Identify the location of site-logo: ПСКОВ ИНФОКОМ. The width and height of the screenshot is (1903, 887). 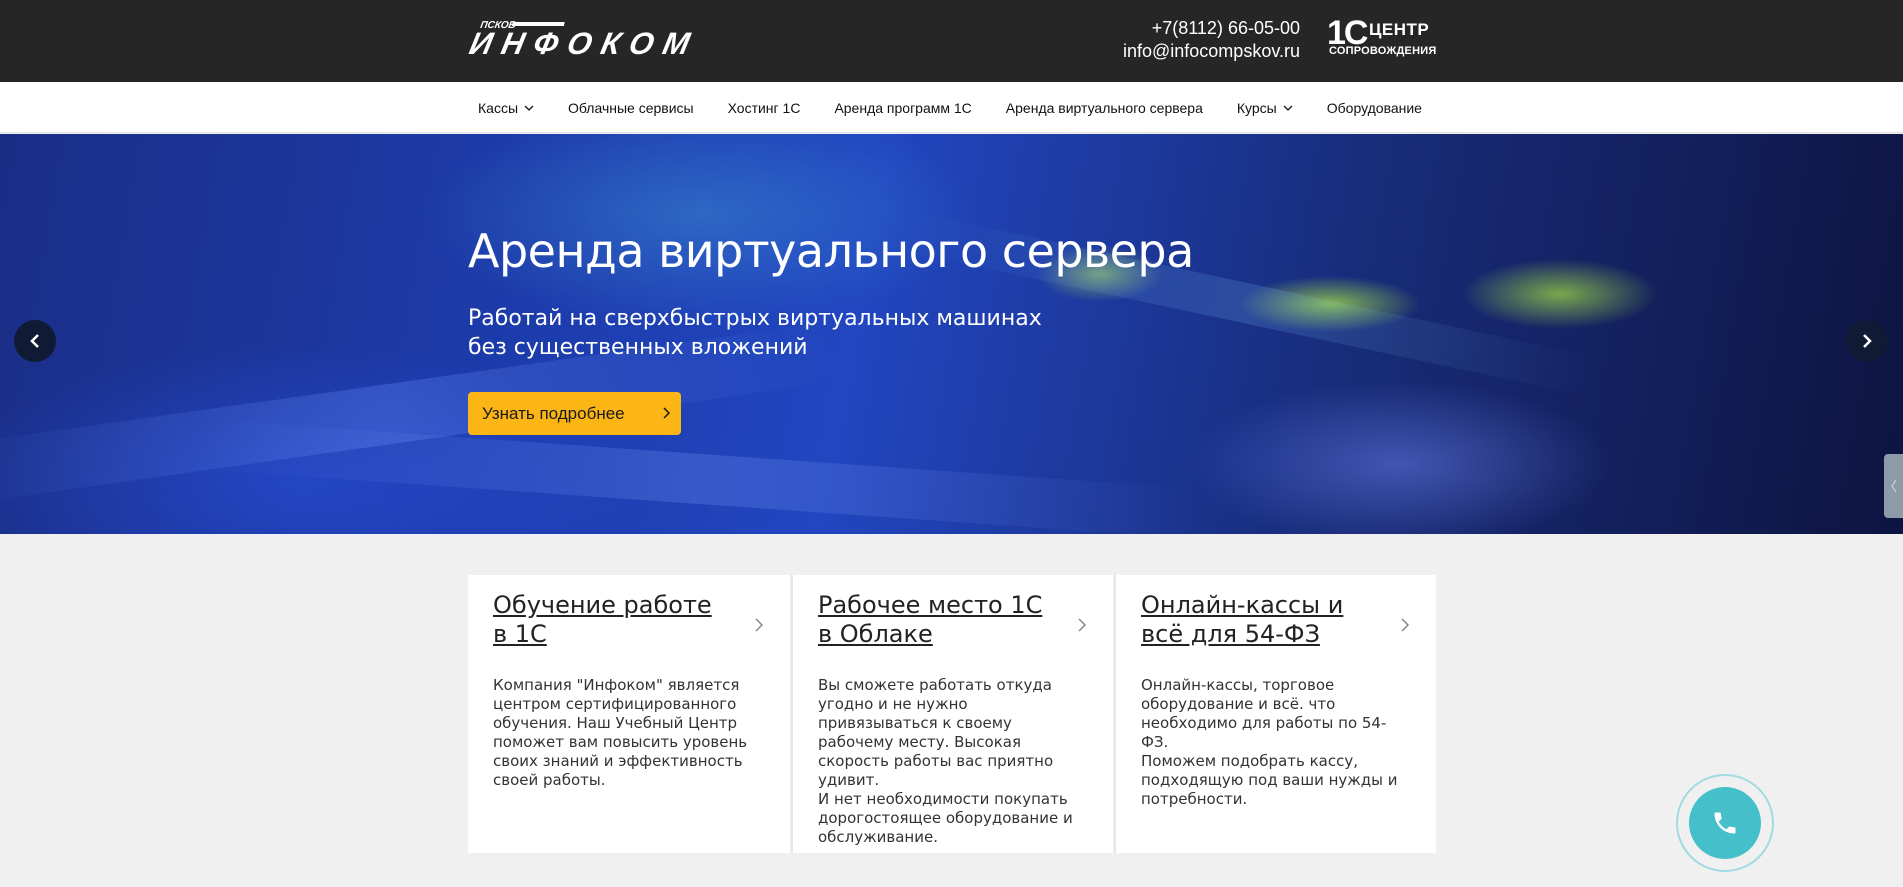
(583, 38).